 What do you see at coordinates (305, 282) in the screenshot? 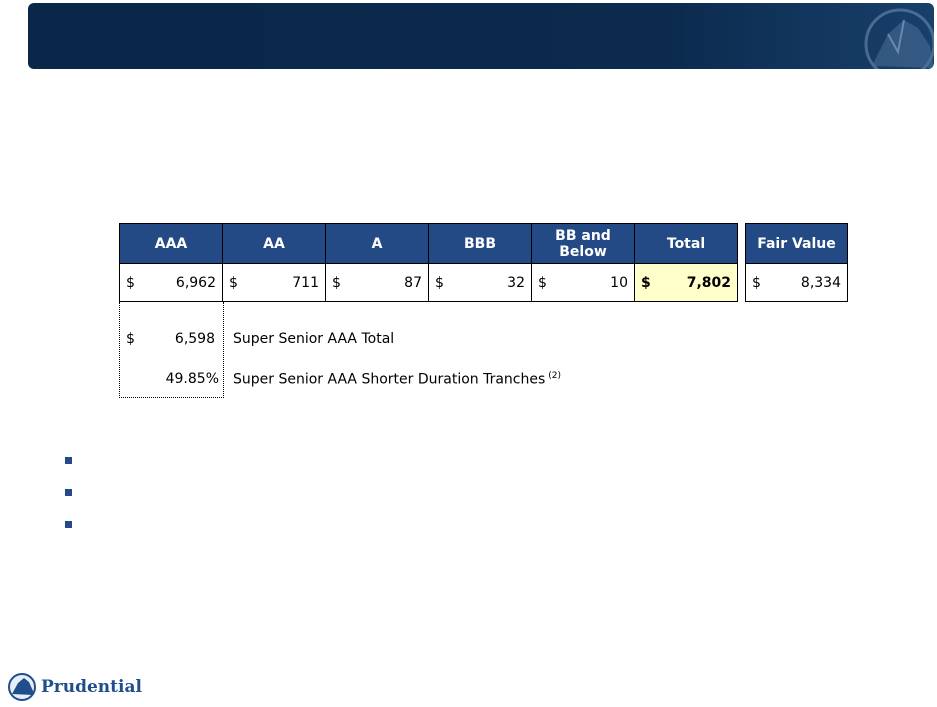
I see `value-aa: 711` at bounding box center [305, 282].